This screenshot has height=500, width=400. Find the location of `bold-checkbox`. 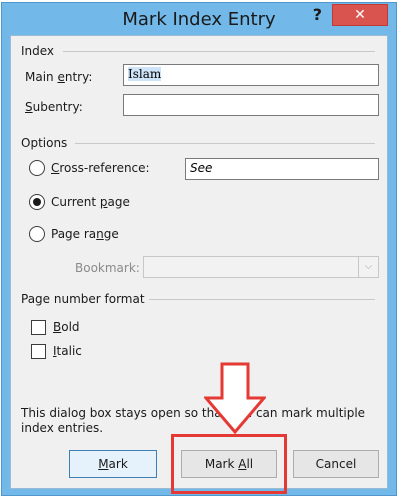

bold-checkbox is located at coordinates (38, 327).